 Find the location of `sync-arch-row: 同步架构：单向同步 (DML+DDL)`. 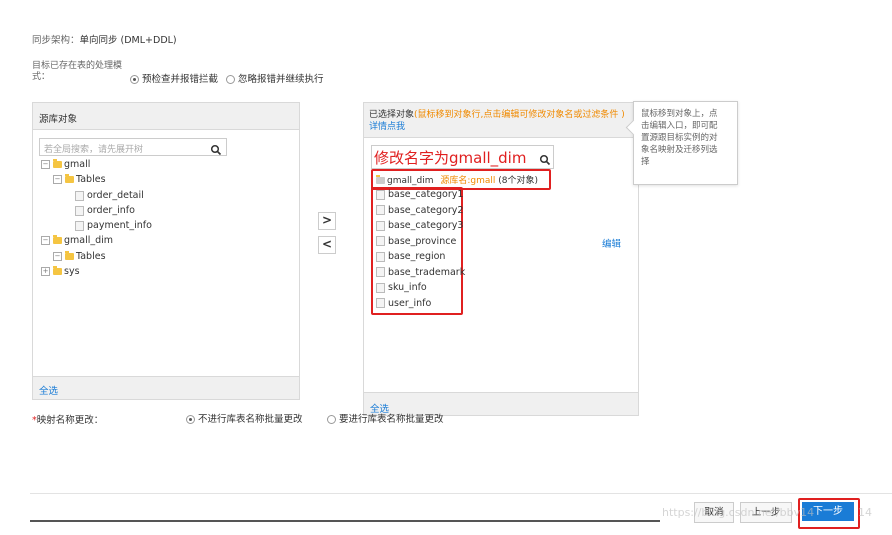

sync-arch-row: 同步架构：单向同步 (DML+DDL) is located at coordinates (104, 39).